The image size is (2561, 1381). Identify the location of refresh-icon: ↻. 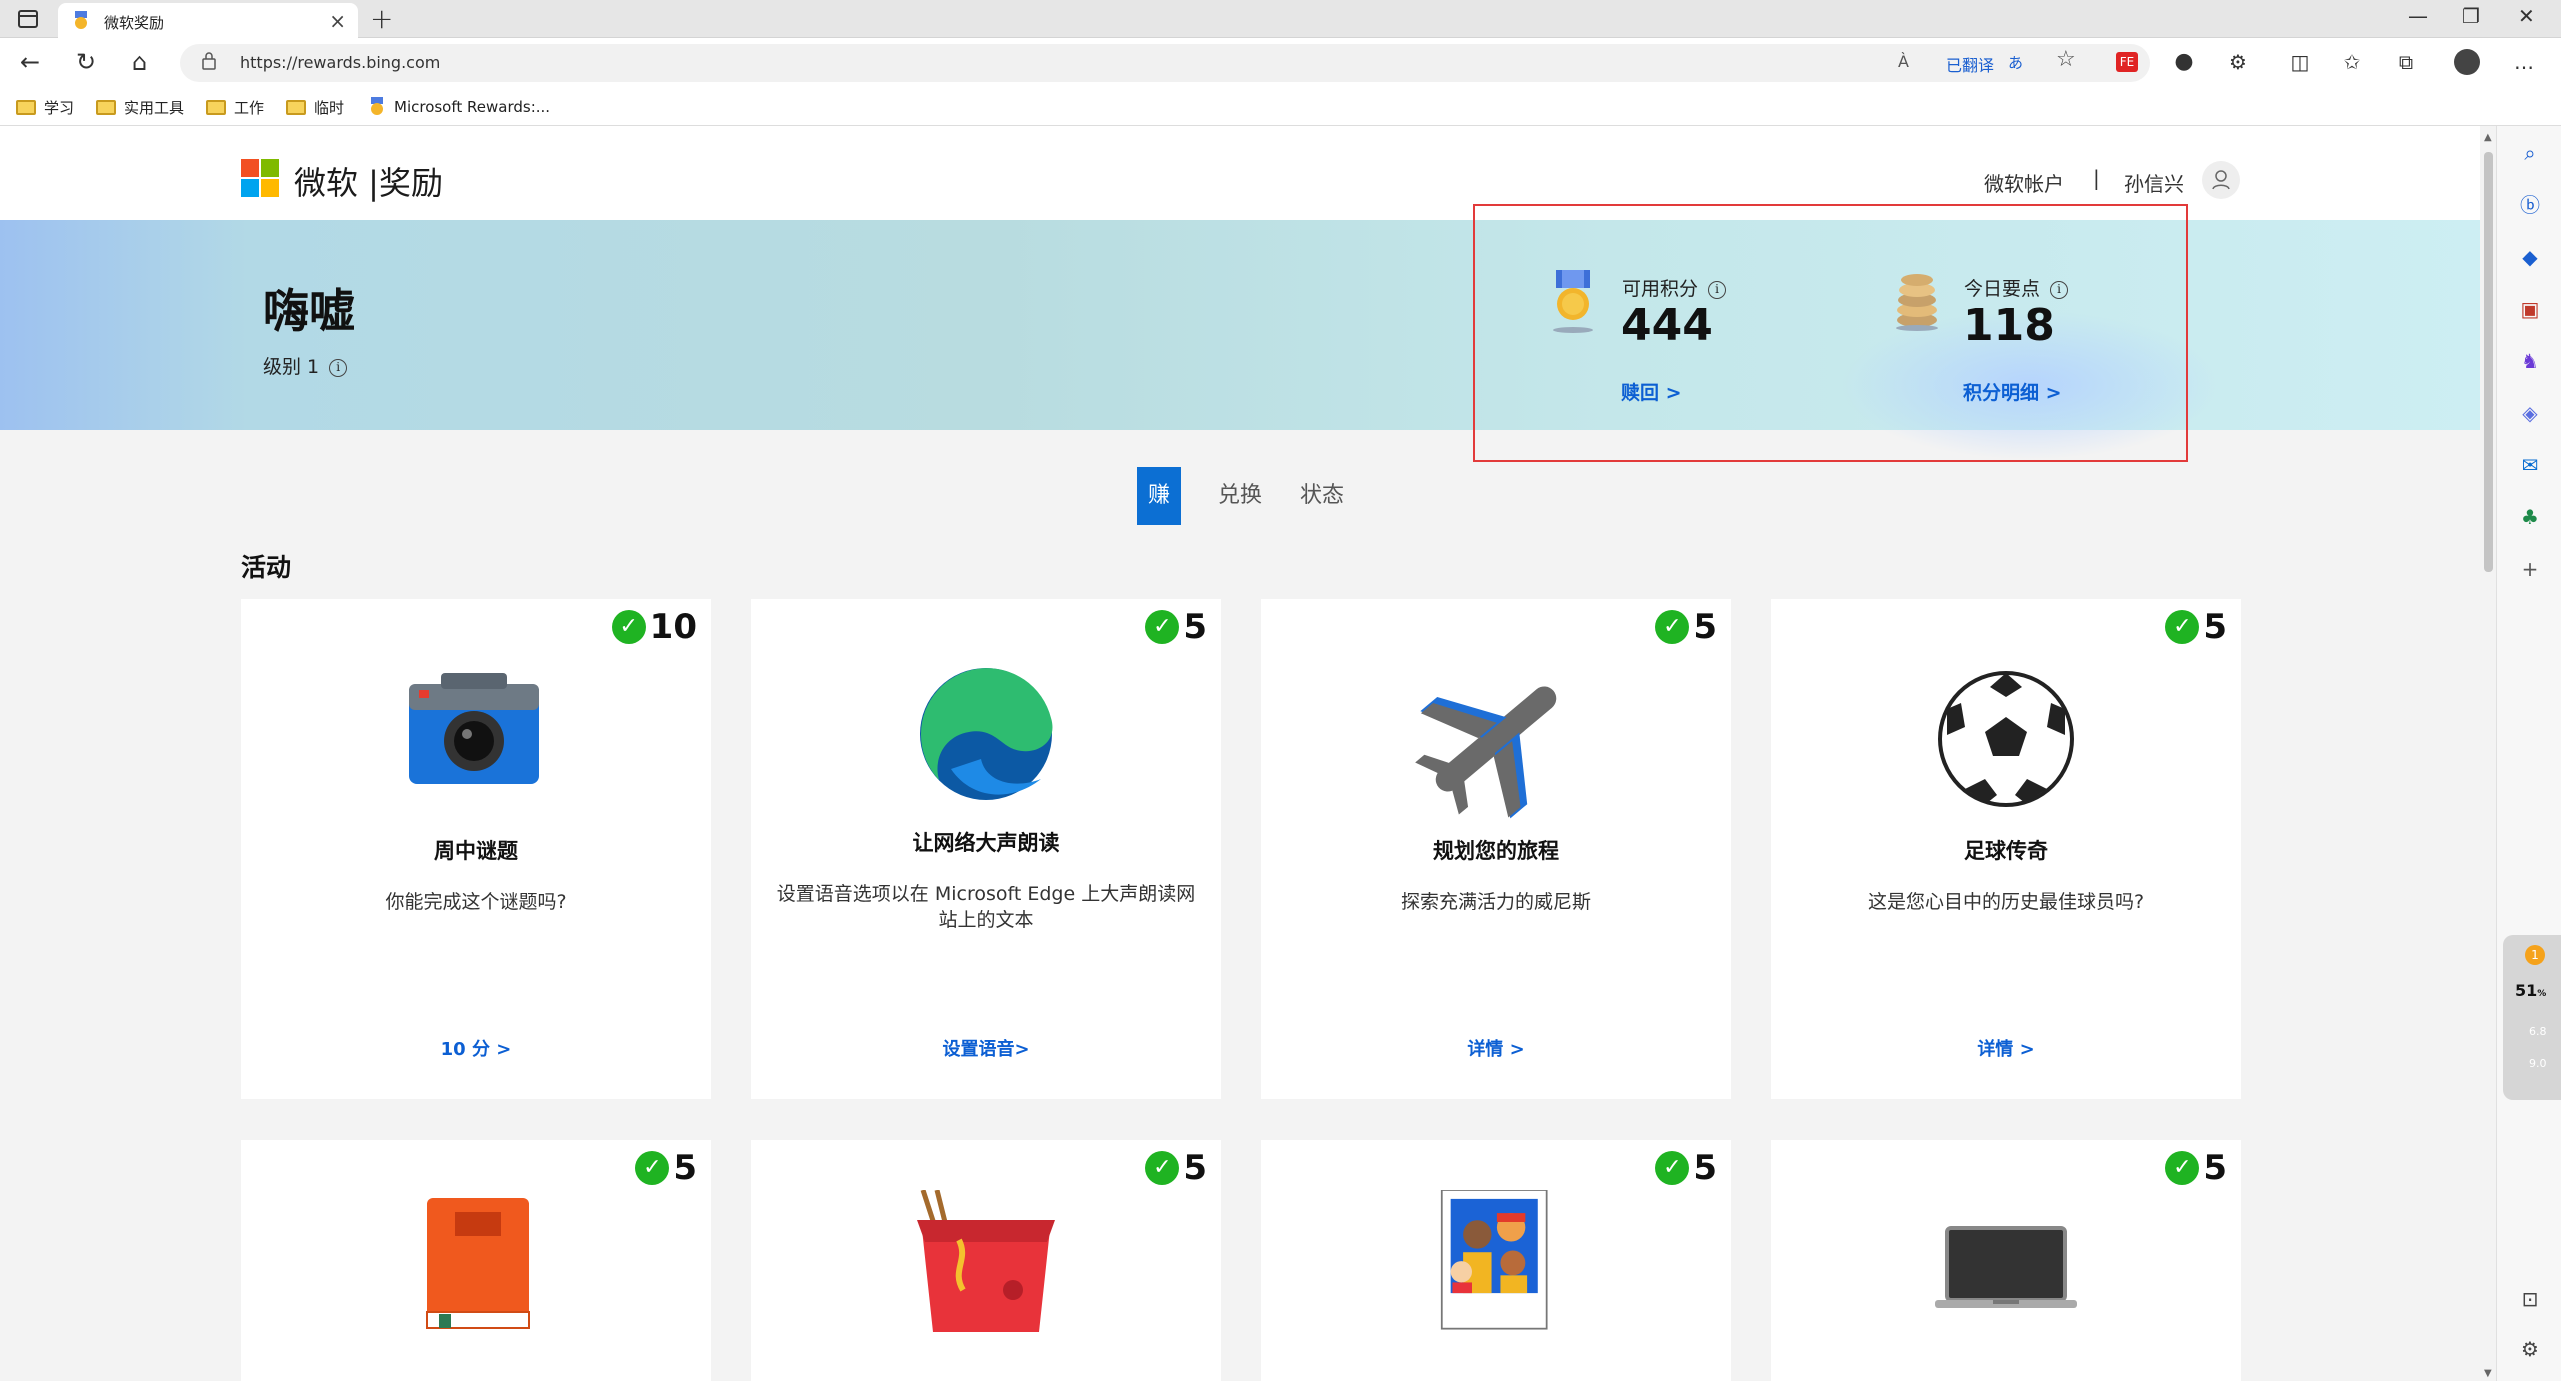
(86, 62).